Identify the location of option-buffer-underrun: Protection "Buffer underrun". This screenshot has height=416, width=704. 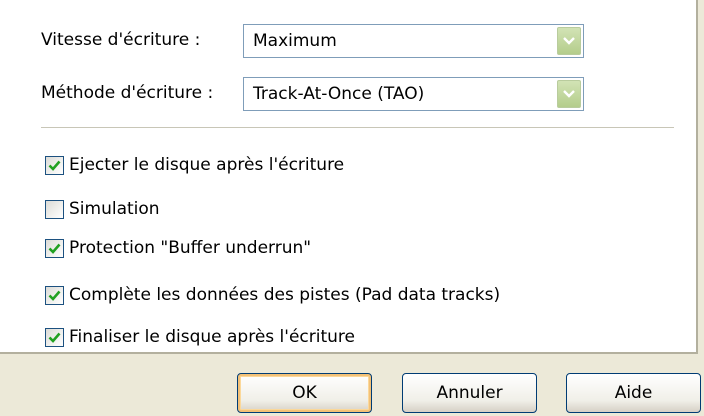
(178, 248).